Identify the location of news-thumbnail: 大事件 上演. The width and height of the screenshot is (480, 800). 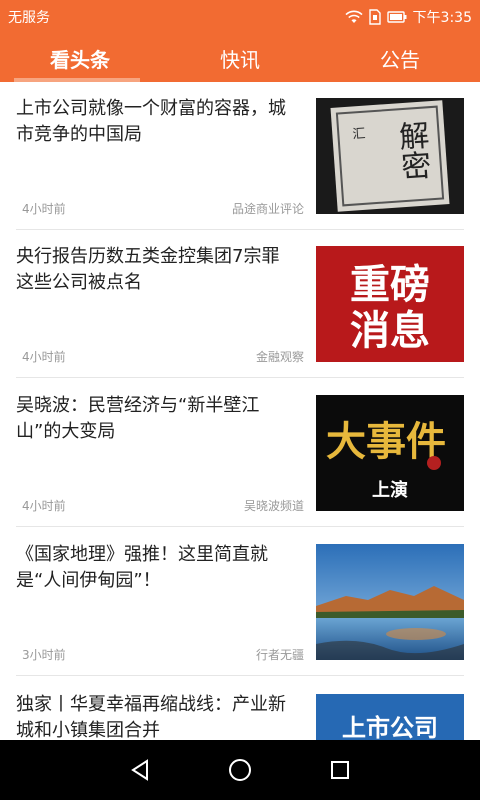
(390, 453).